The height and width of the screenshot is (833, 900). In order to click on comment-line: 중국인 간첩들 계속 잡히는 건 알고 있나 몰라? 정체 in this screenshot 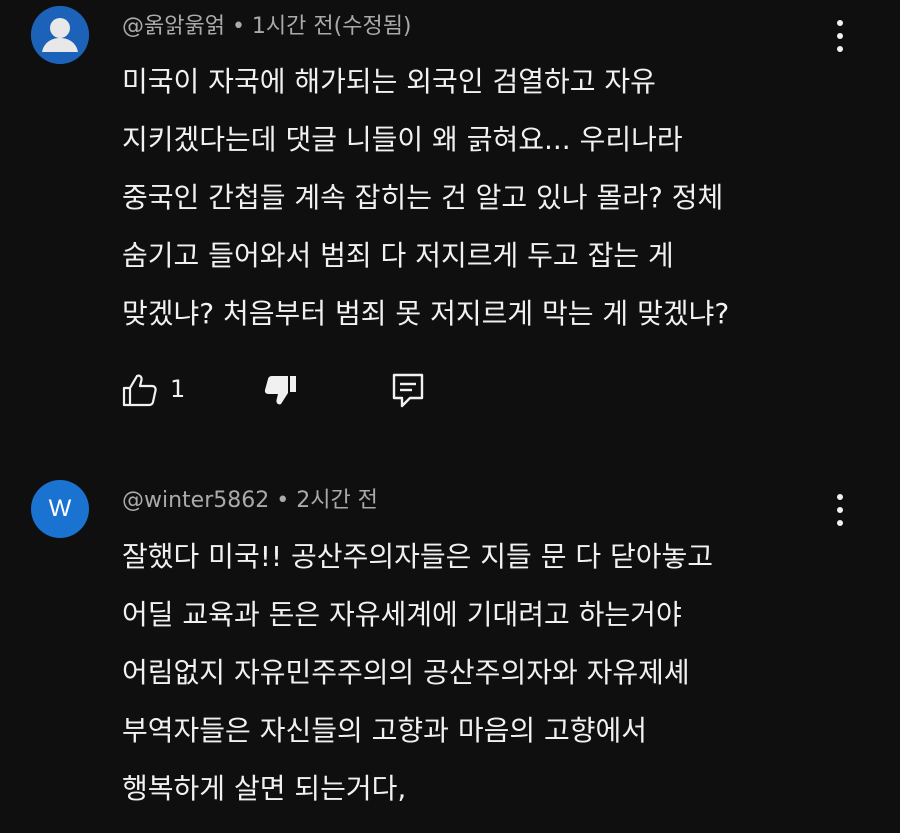, I will do `click(423, 197)`.